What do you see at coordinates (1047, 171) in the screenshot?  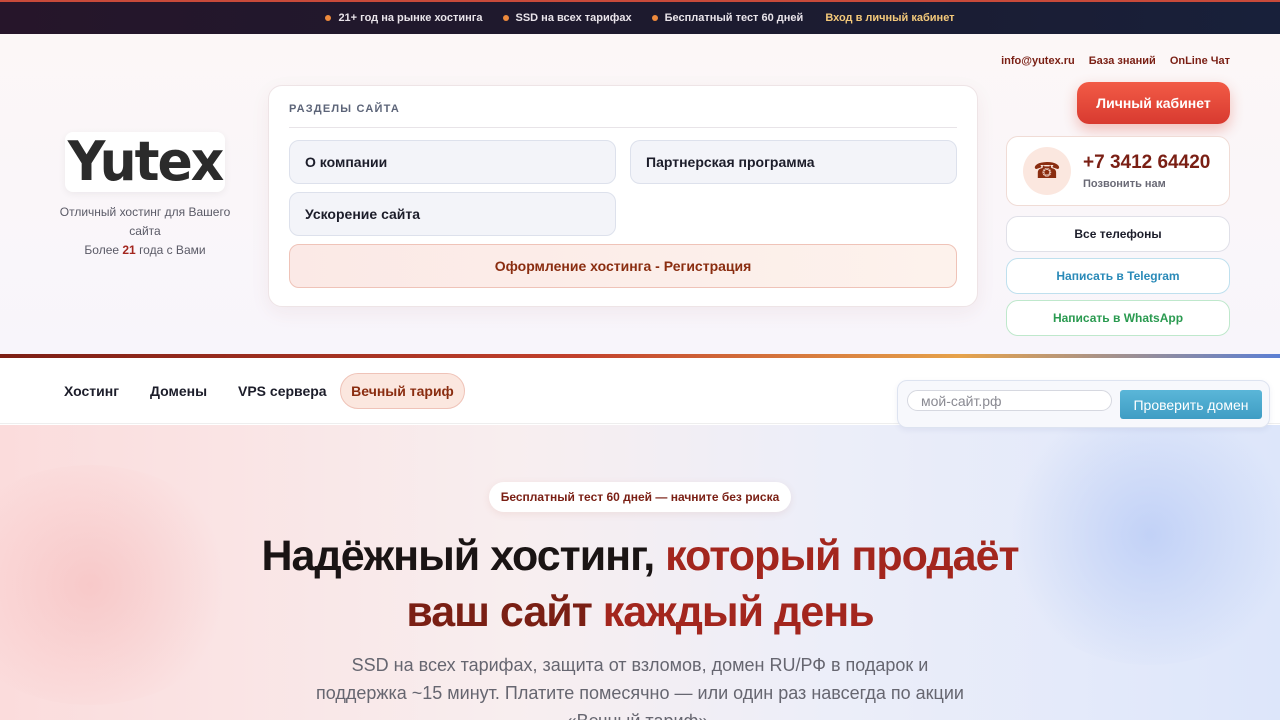 I see `phone-icon: ☎` at bounding box center [1047, 171].